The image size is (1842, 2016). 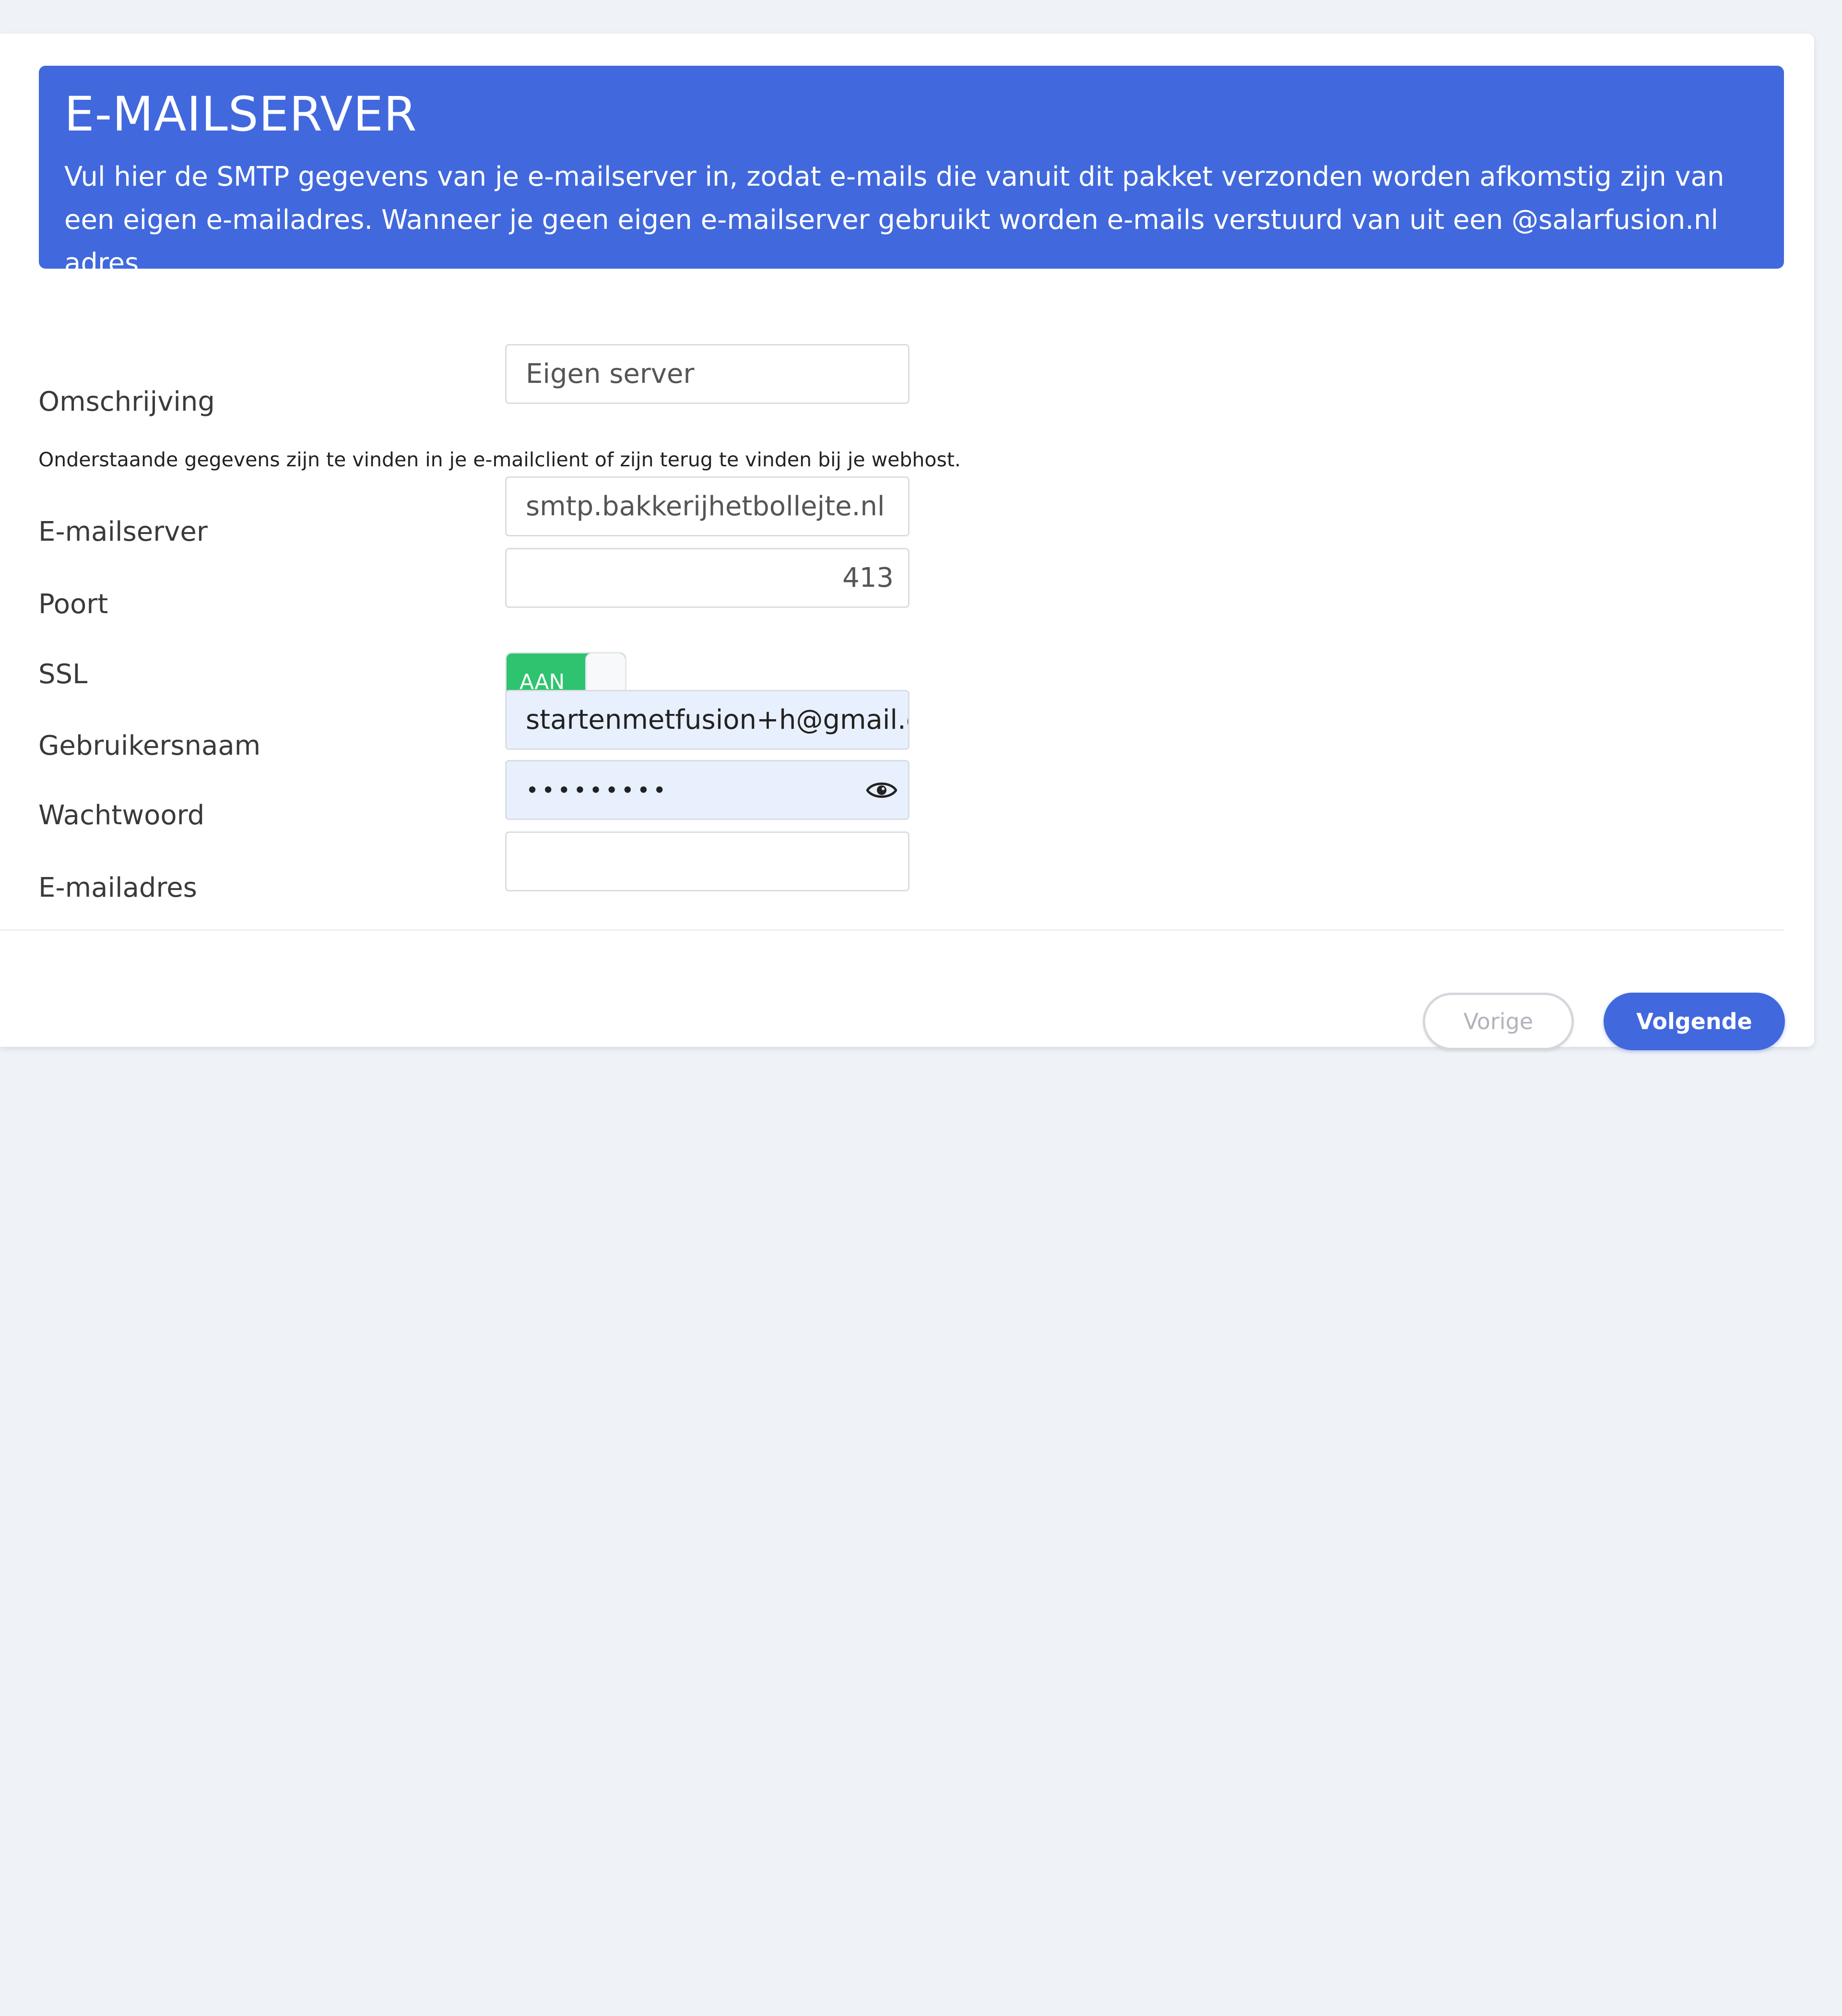 I want to click on previous-button: Vorige, so click(x=1498, y=1021).